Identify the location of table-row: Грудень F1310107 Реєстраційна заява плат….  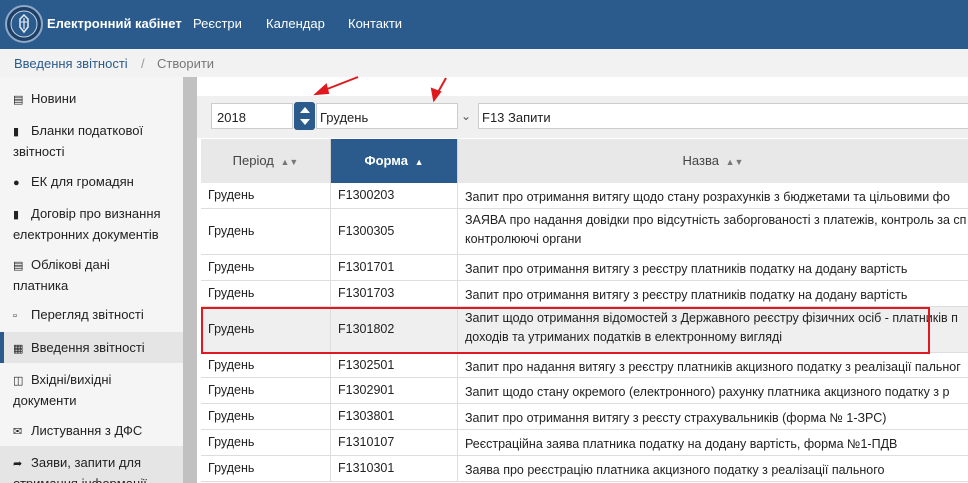
(584, 443).